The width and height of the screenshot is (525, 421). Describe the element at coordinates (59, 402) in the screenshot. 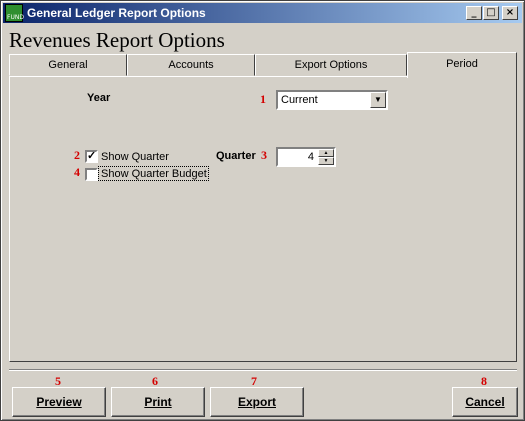

I see `preview-button: Preview` at that location.